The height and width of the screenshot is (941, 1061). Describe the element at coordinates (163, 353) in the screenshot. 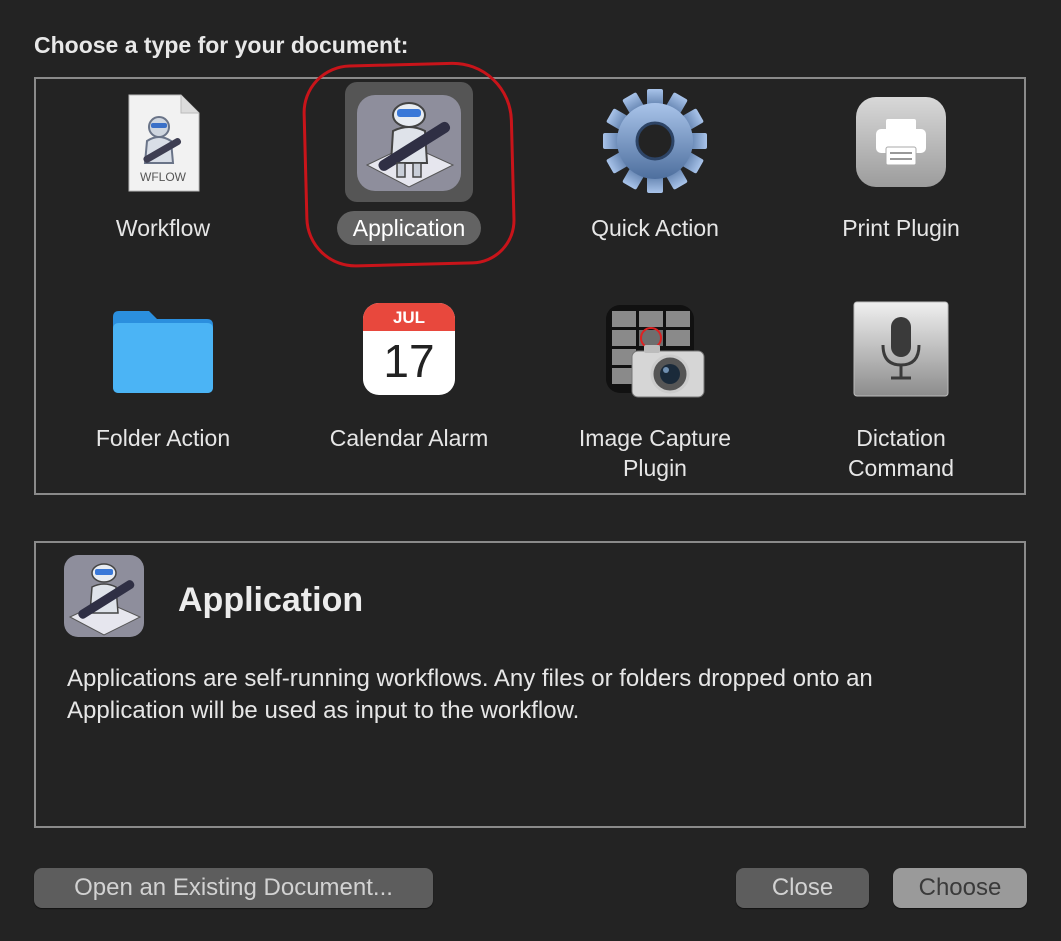

I see `folder-icon` at that location.